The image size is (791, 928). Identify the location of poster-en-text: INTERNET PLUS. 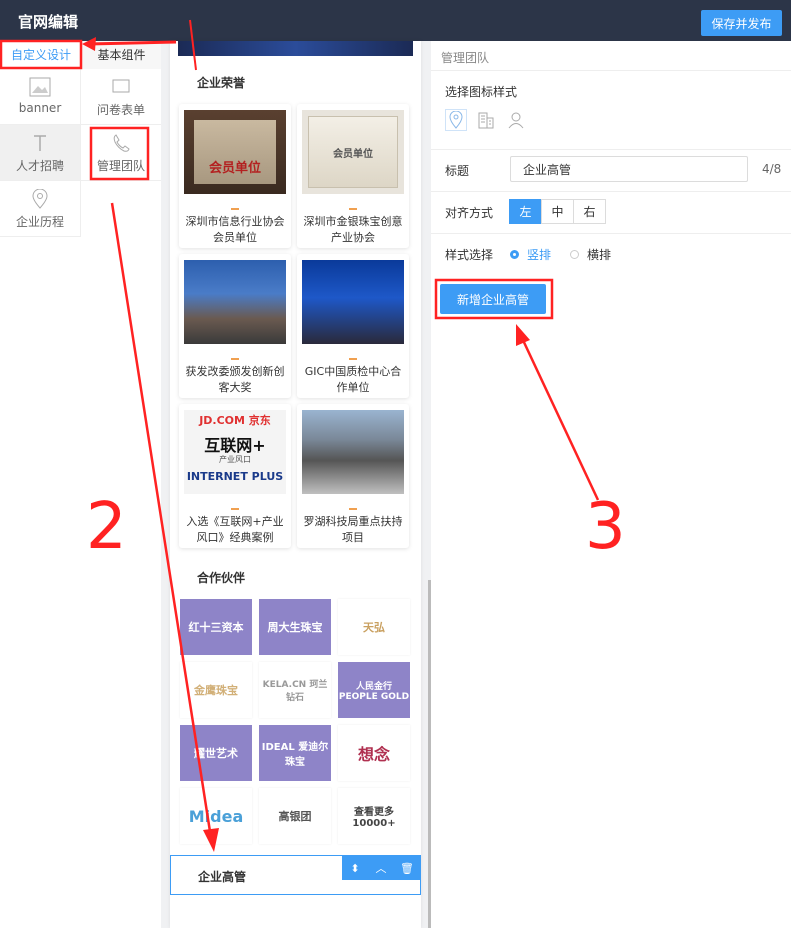
(235, 476).